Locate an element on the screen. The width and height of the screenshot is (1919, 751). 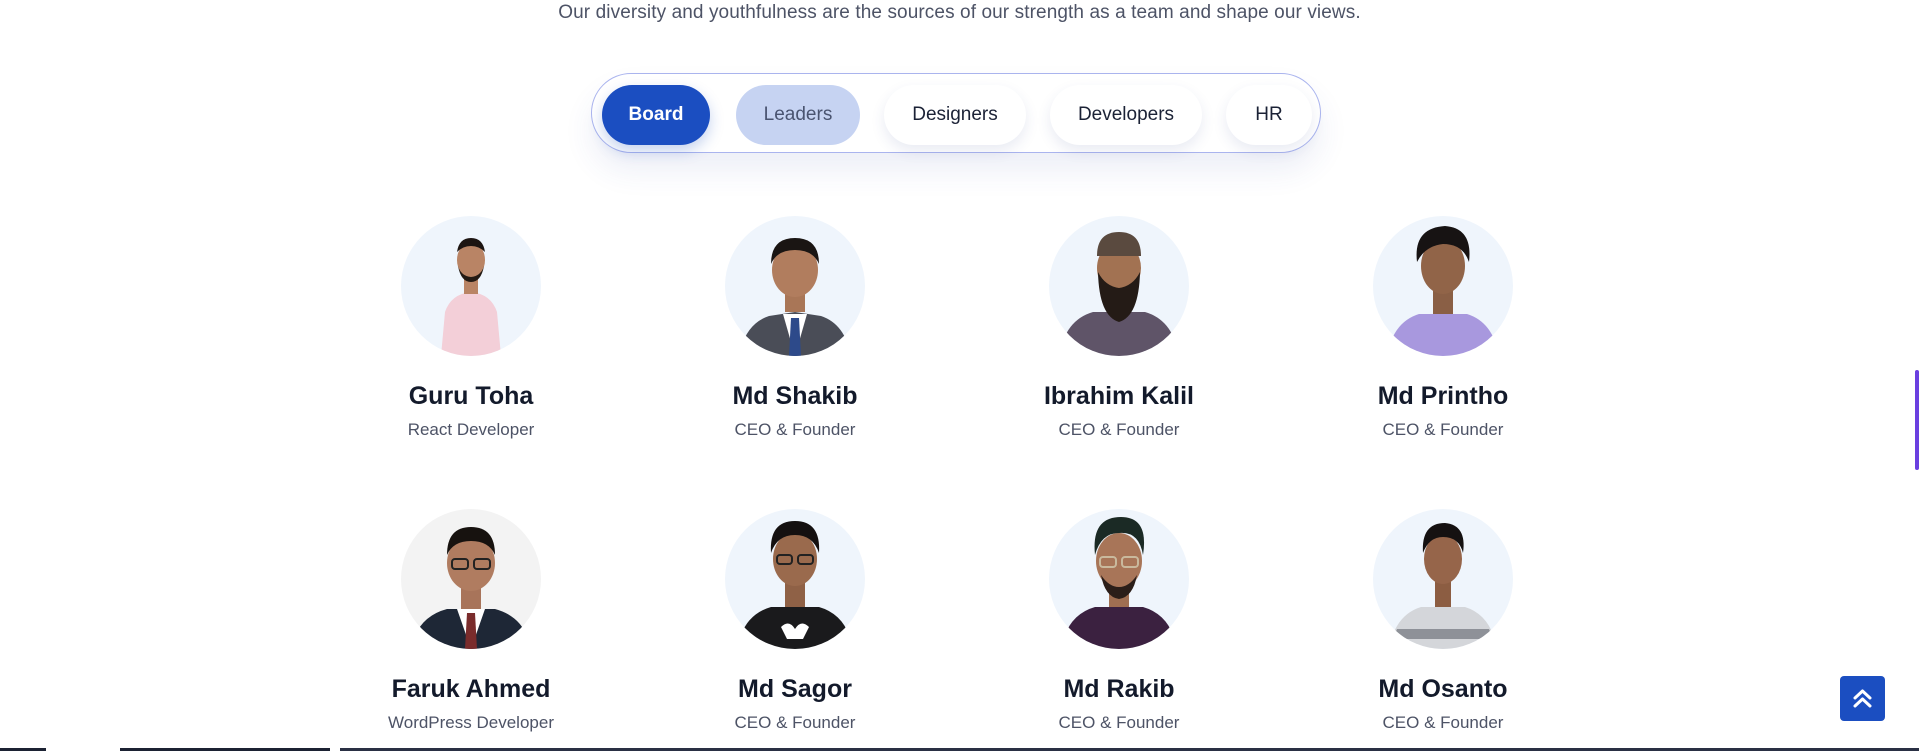
tab-designers: Designers is located at coordinates (955, 115).